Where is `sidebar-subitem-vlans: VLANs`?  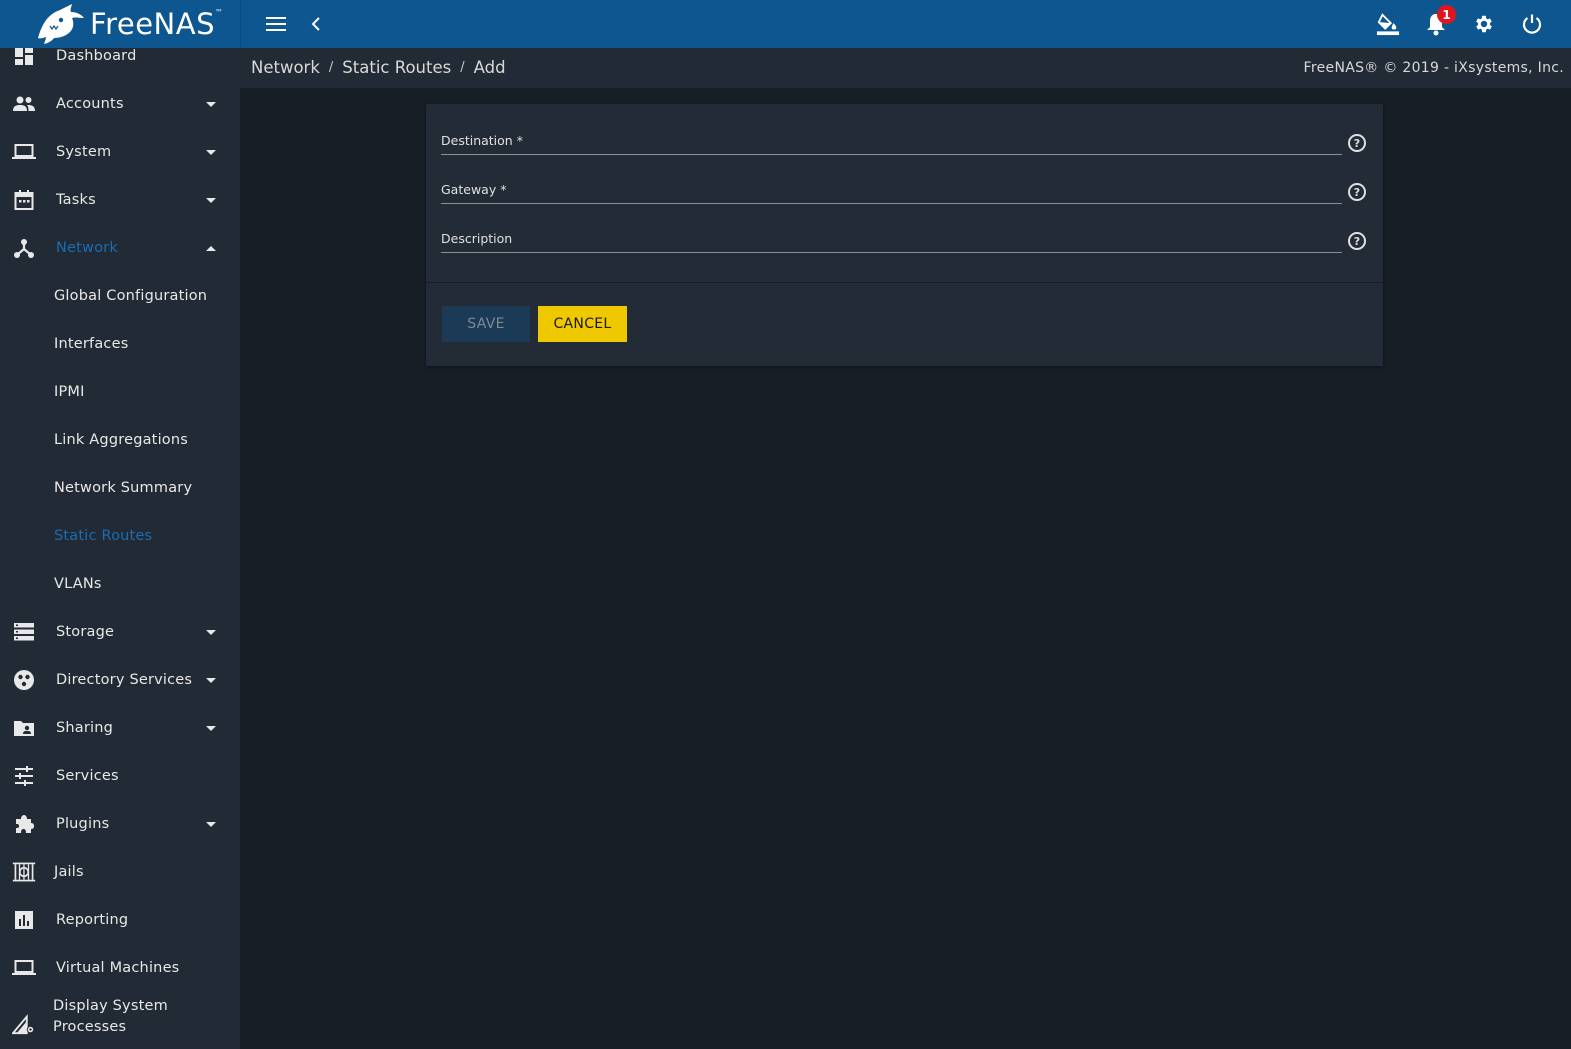
sidebar-subitem-vlans: VLANs is located at coordinates (120, 584).